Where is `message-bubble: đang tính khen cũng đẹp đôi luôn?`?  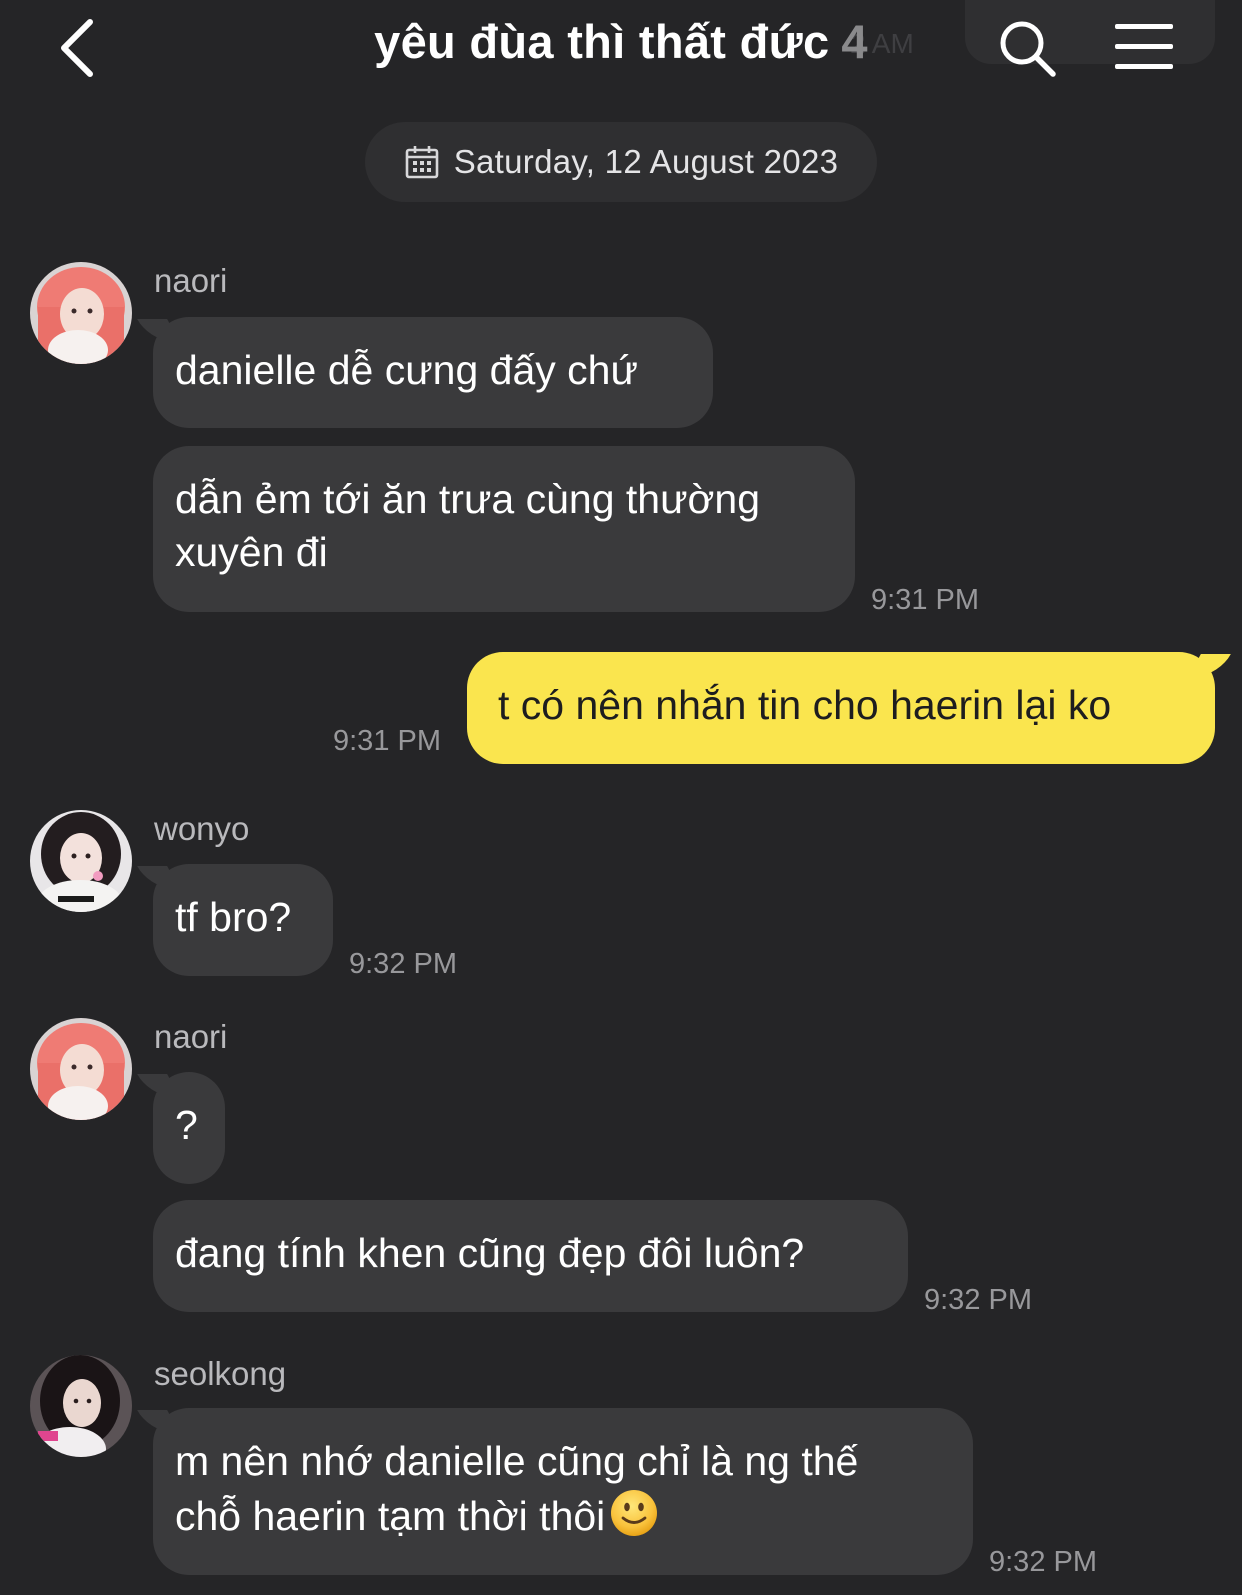
message-bubble: đang tính khen cũng đẹp đôi luôn? is located at coordinates (530, 1256).